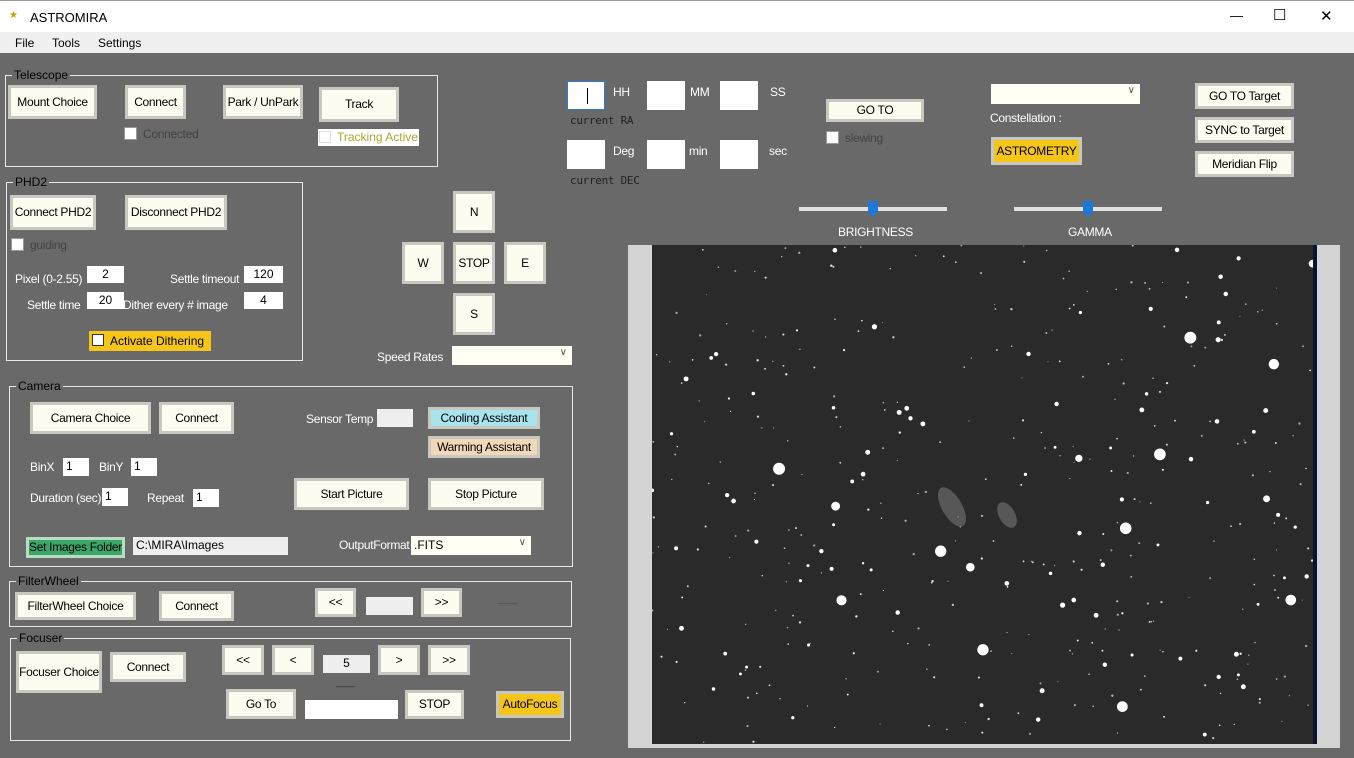 This screenshot has width=1354, height=758. What do you see at coordinates (1244, 96) in the screenshot?
I see `goto-target-button: GO TO Target` at bounding box center [1244, 96].